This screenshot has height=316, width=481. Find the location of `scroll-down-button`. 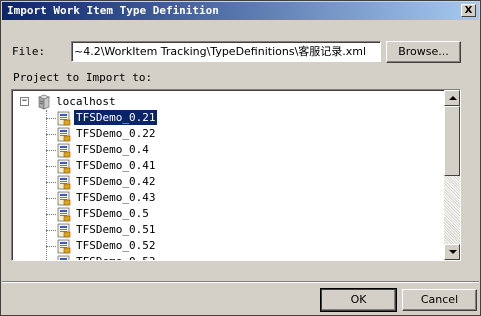

scroll-down-button is located at coordinates (452, 252).